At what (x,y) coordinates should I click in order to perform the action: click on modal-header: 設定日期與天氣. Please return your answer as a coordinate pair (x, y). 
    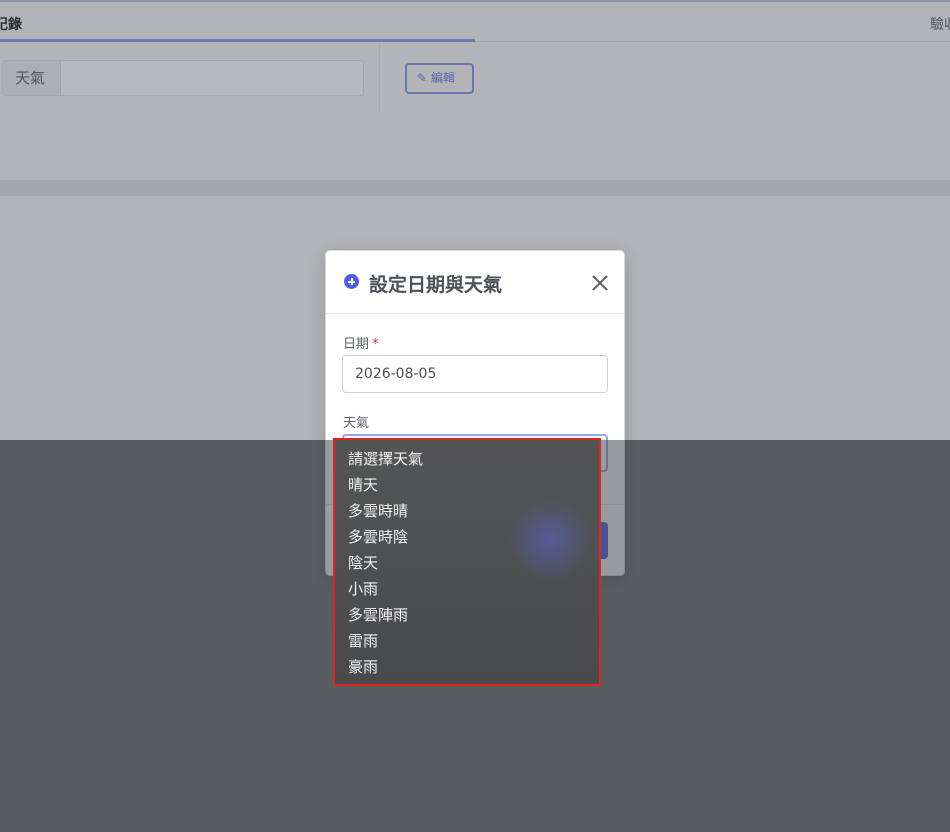
    Looking at the image, I should click on (475, 282).